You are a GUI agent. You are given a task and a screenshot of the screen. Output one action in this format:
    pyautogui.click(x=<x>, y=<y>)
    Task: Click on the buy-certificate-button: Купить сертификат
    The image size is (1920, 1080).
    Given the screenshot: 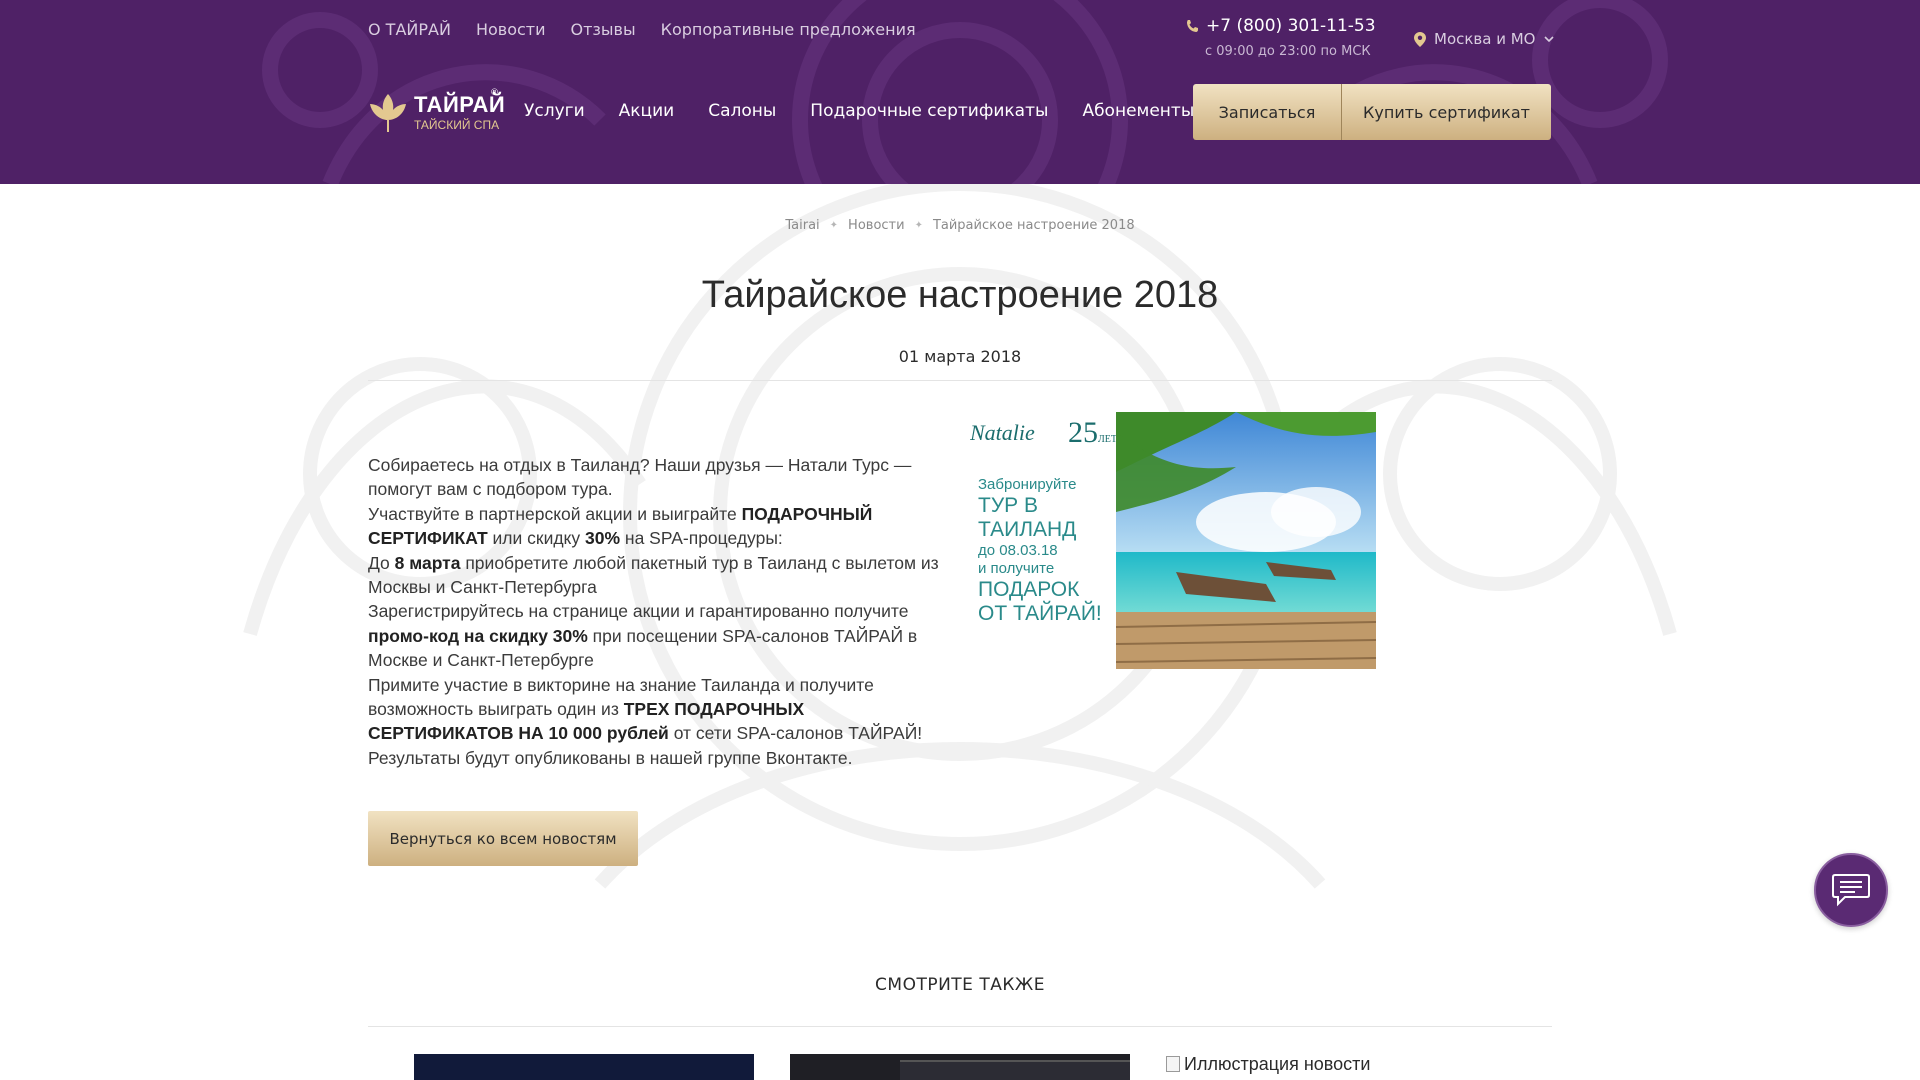 What is the action you would take?
    pyautogui.click(x=1446, y=112)
    